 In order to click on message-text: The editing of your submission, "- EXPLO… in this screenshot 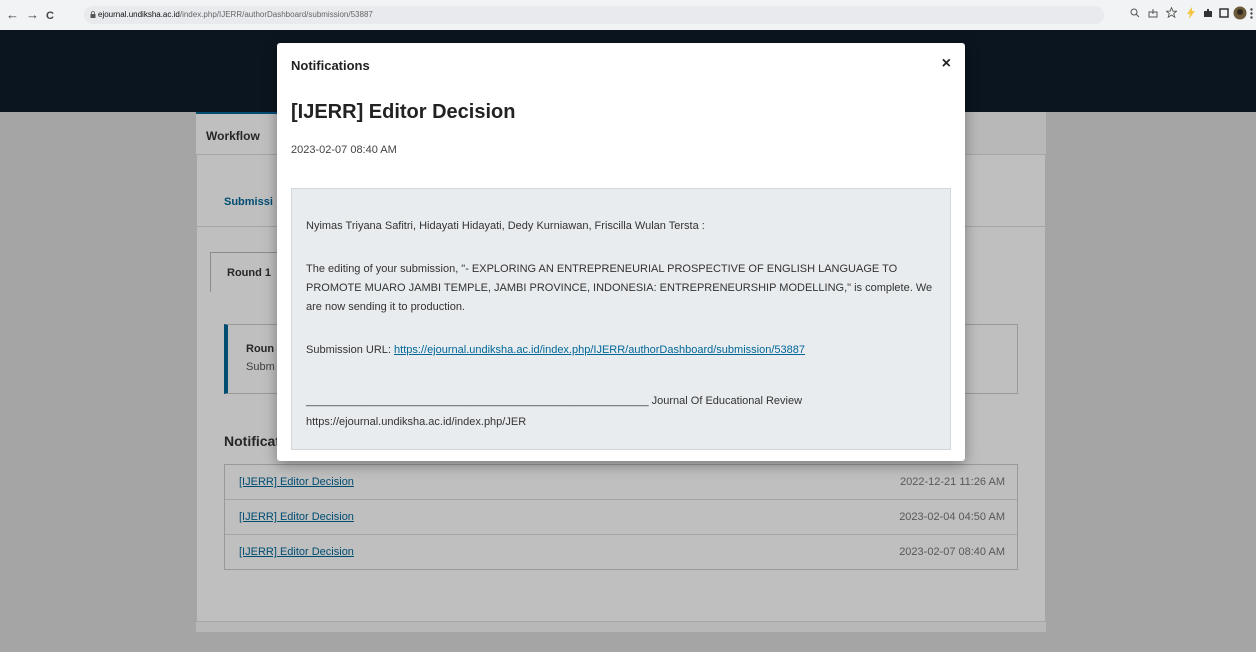, I will do `click(619, 288)`.